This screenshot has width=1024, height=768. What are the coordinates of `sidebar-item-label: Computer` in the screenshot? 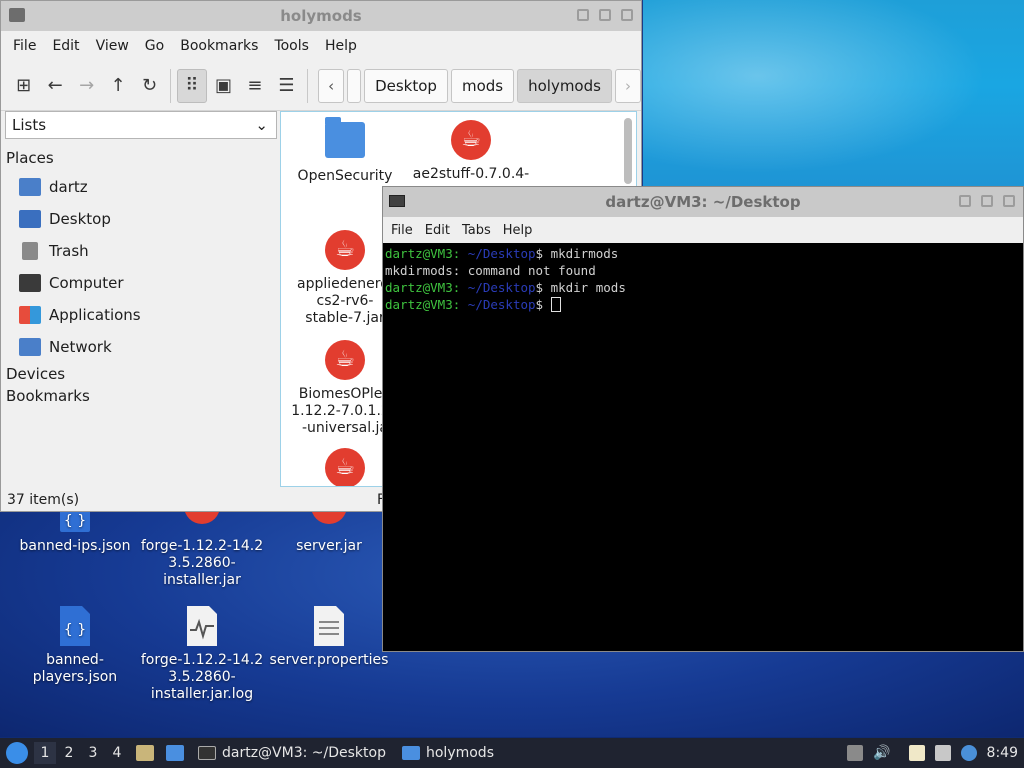 It's located at (86, 283).